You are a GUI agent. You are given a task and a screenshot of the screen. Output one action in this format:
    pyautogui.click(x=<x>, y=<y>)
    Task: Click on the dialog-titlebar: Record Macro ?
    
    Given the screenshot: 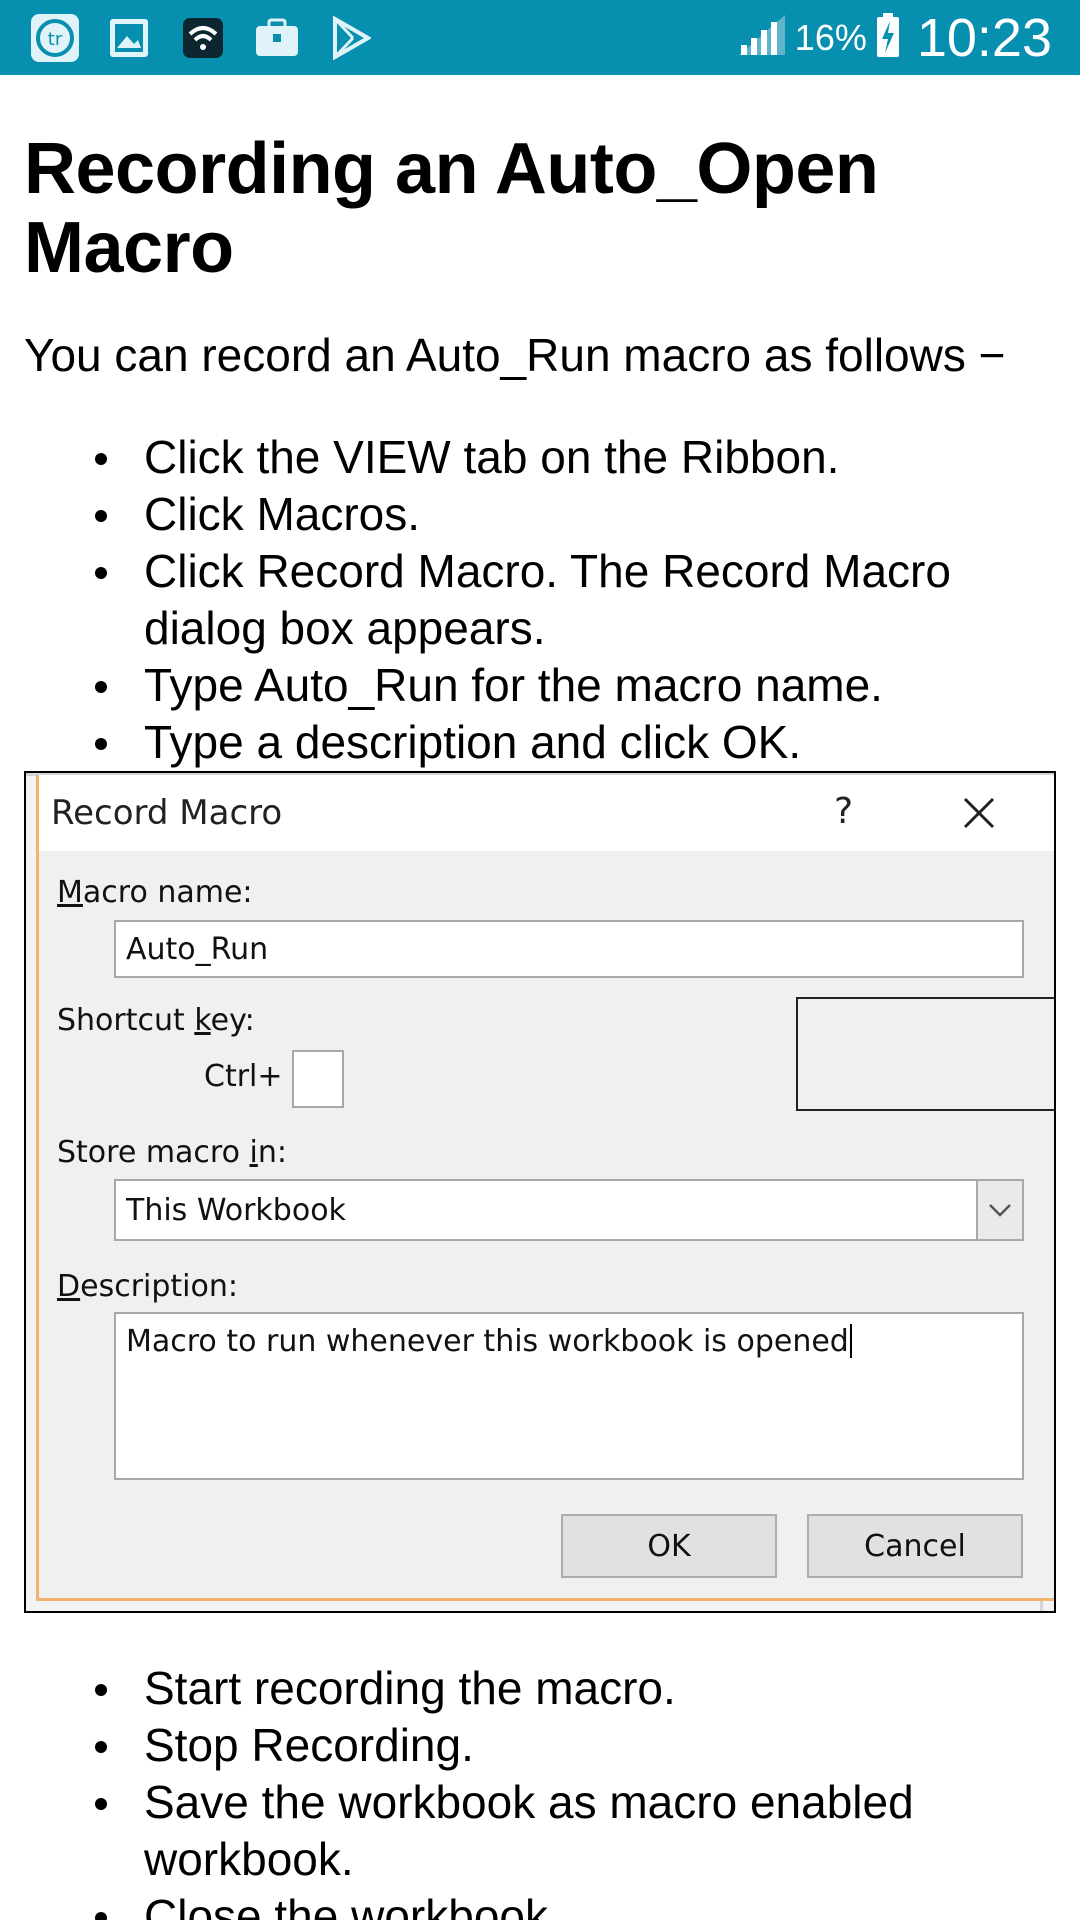 What is the action you would take?
    pyautogui.click(x=546, y=813)
    